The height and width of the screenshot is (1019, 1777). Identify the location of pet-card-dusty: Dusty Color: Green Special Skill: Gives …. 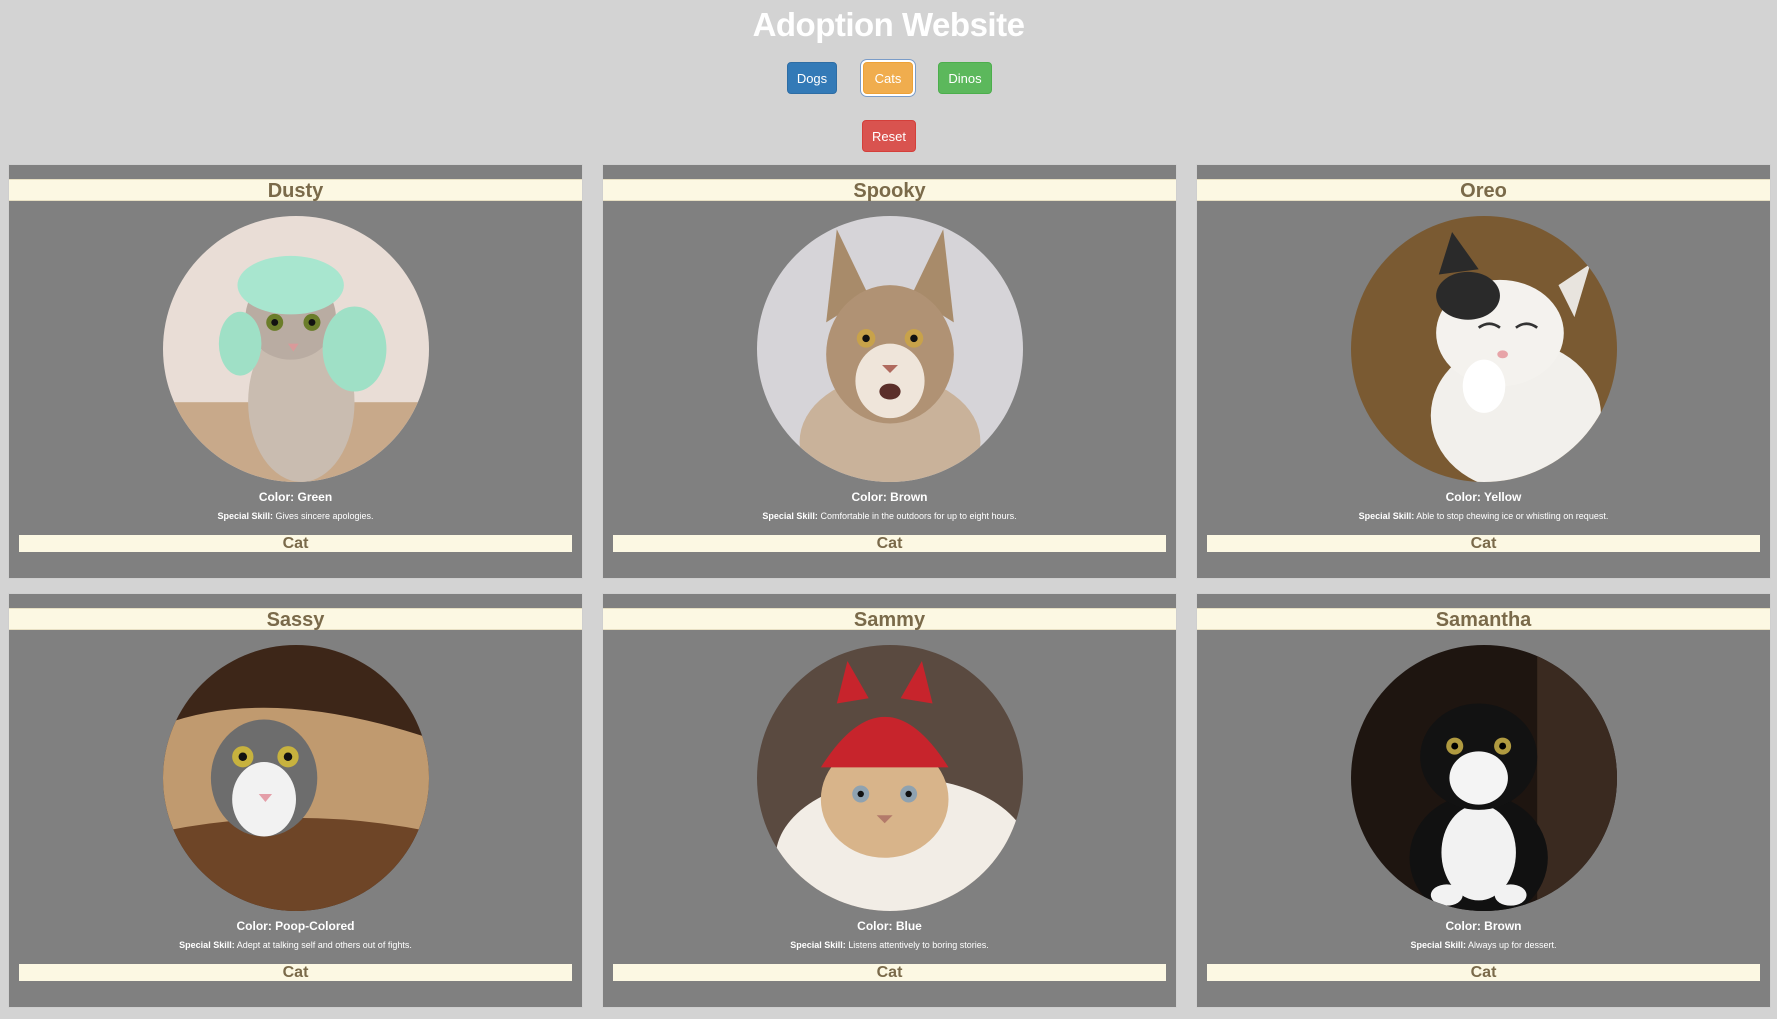
(295, 371).